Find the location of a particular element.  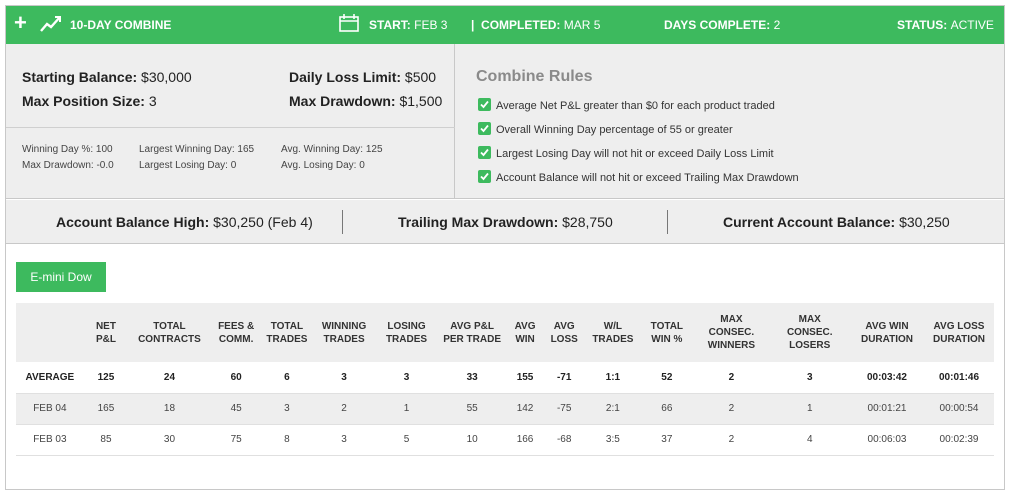

trailing-max-drawdown: Trailing Max Drawdown: $28,750 is located at coordinates (505, 222).